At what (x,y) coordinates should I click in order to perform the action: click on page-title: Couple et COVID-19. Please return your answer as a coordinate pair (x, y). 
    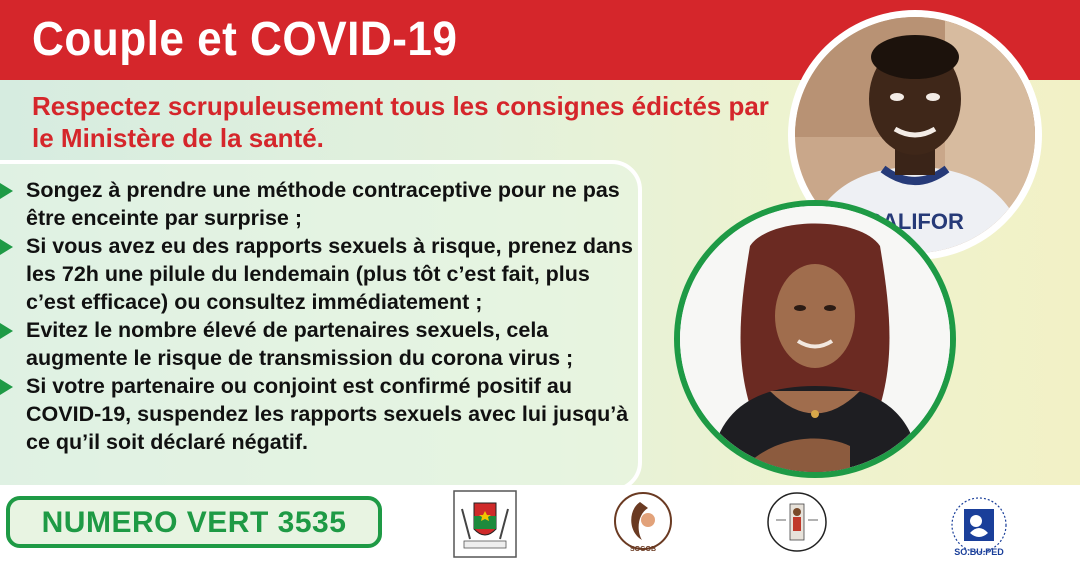
    Looking at the image, I should click on (245, 39).